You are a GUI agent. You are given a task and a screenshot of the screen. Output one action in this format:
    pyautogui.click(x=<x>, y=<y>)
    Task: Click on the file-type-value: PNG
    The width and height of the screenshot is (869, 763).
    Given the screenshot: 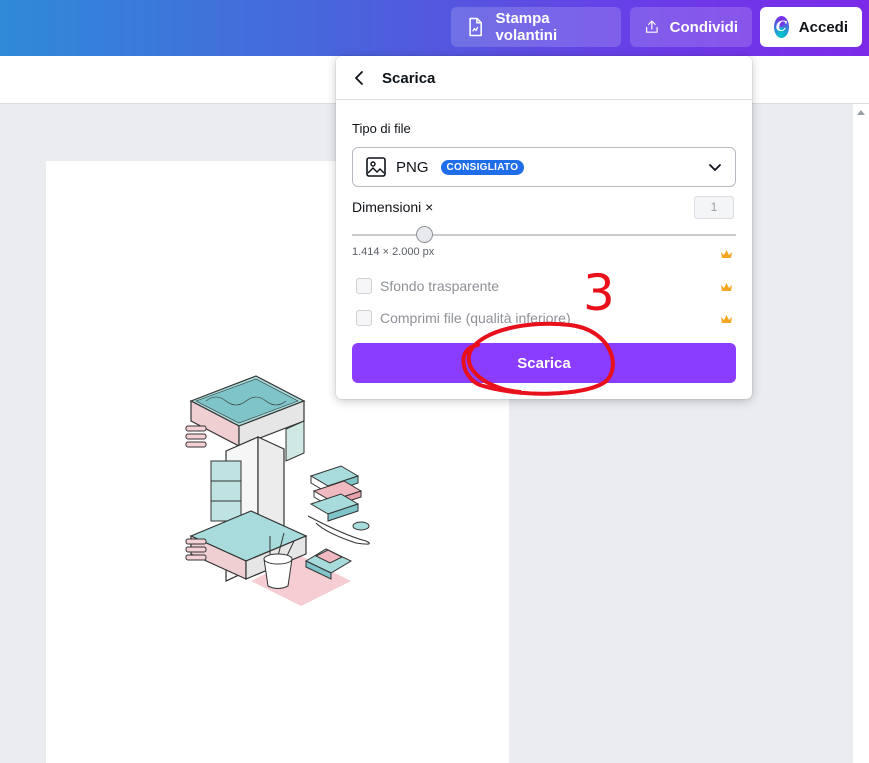 What is the action you would take?
    pyautogui.click(x=412, y=167)
    